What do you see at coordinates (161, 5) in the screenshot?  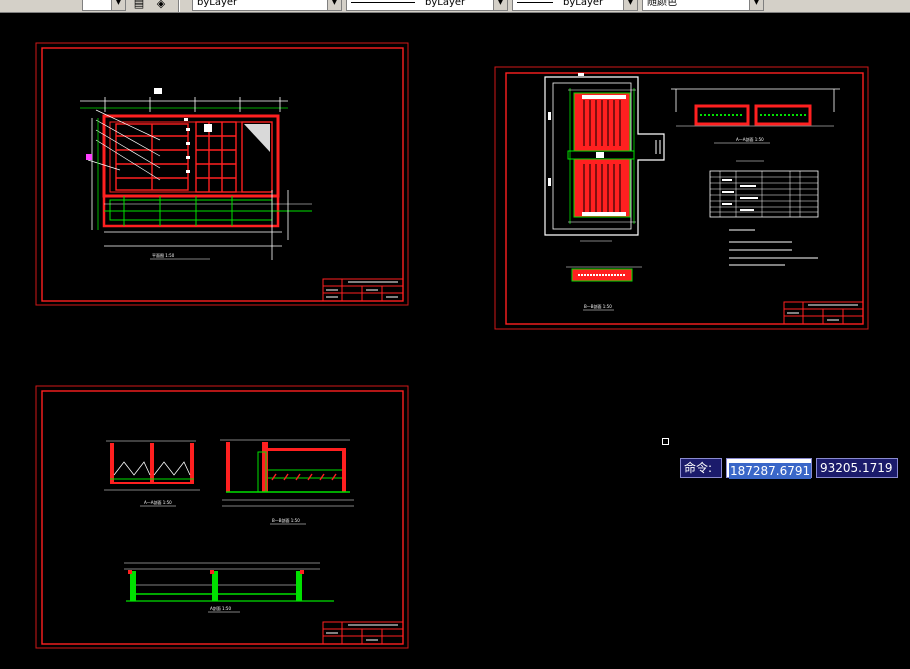 I see `layer-previous-icon: ◈` at bounding box center [161, 5].